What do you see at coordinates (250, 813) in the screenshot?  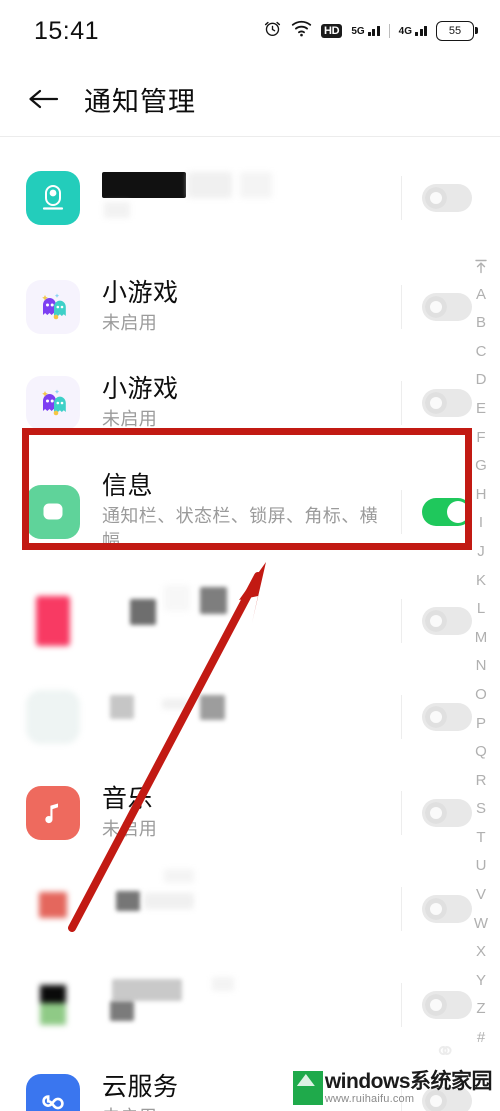 I see `list-item: 音乐 未启用` at bounding box center [250, 813].